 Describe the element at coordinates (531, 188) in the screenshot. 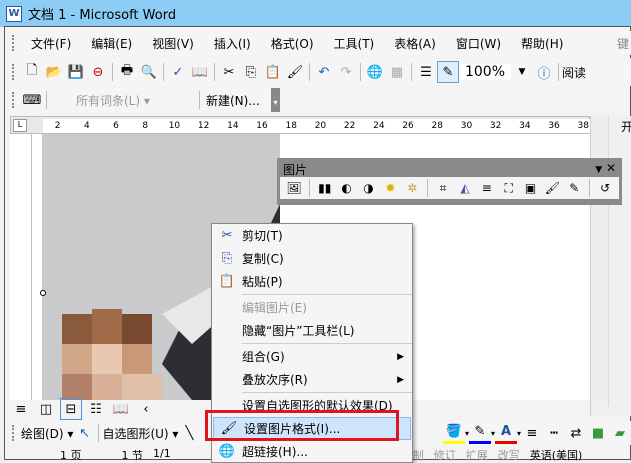

I see `text-wrapping-icon: ▣` at that location.